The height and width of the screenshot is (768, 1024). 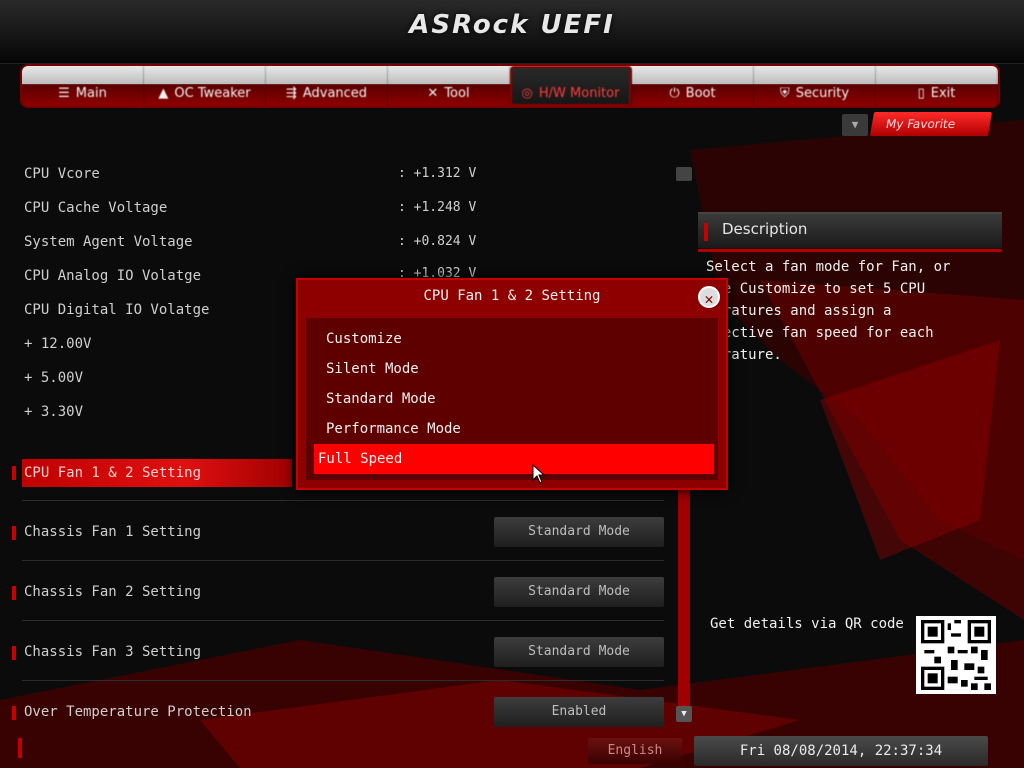 I want to click on setting-cpu-fan-1-2: CPU Fan 1 & 2 Setting, so click(x=112, y=473).